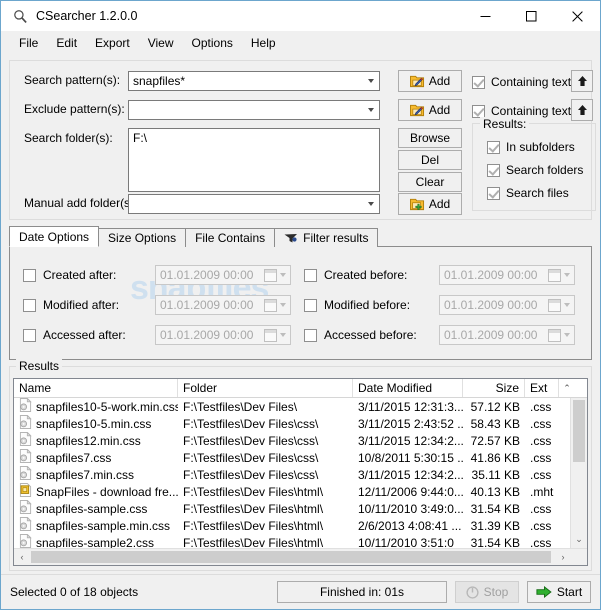  I want to click on menu-bar: File Edit Export View Options Help, so click(300, 42).